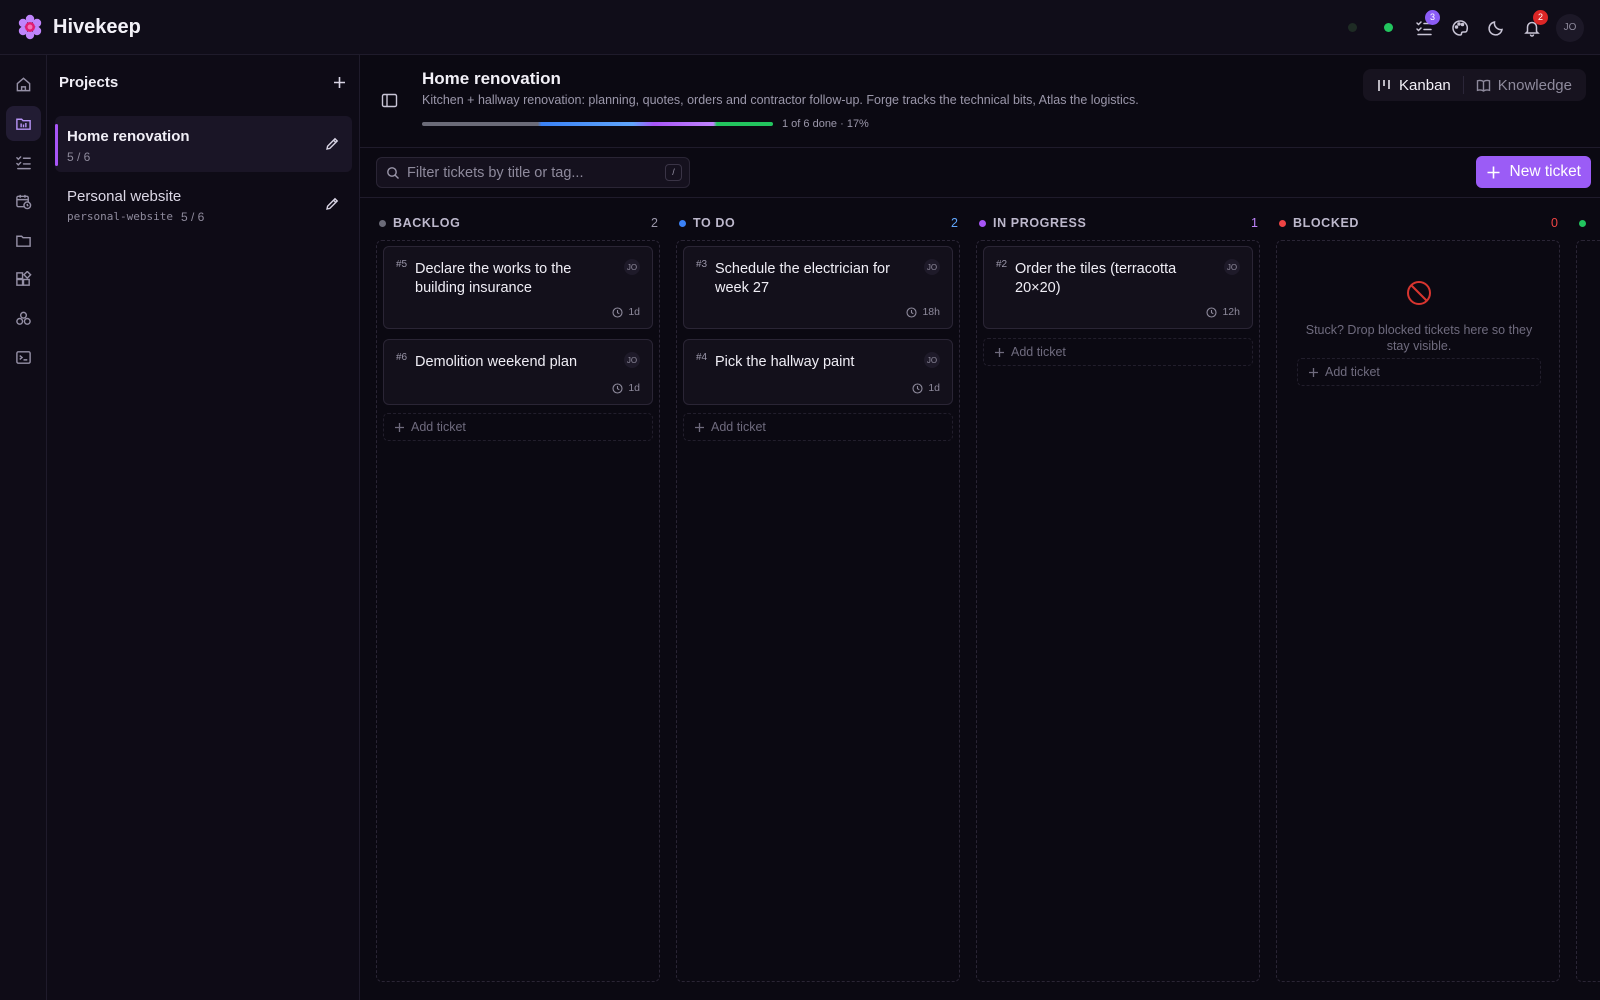  I want to click on page-title: Home renovation, so click(491, 78).